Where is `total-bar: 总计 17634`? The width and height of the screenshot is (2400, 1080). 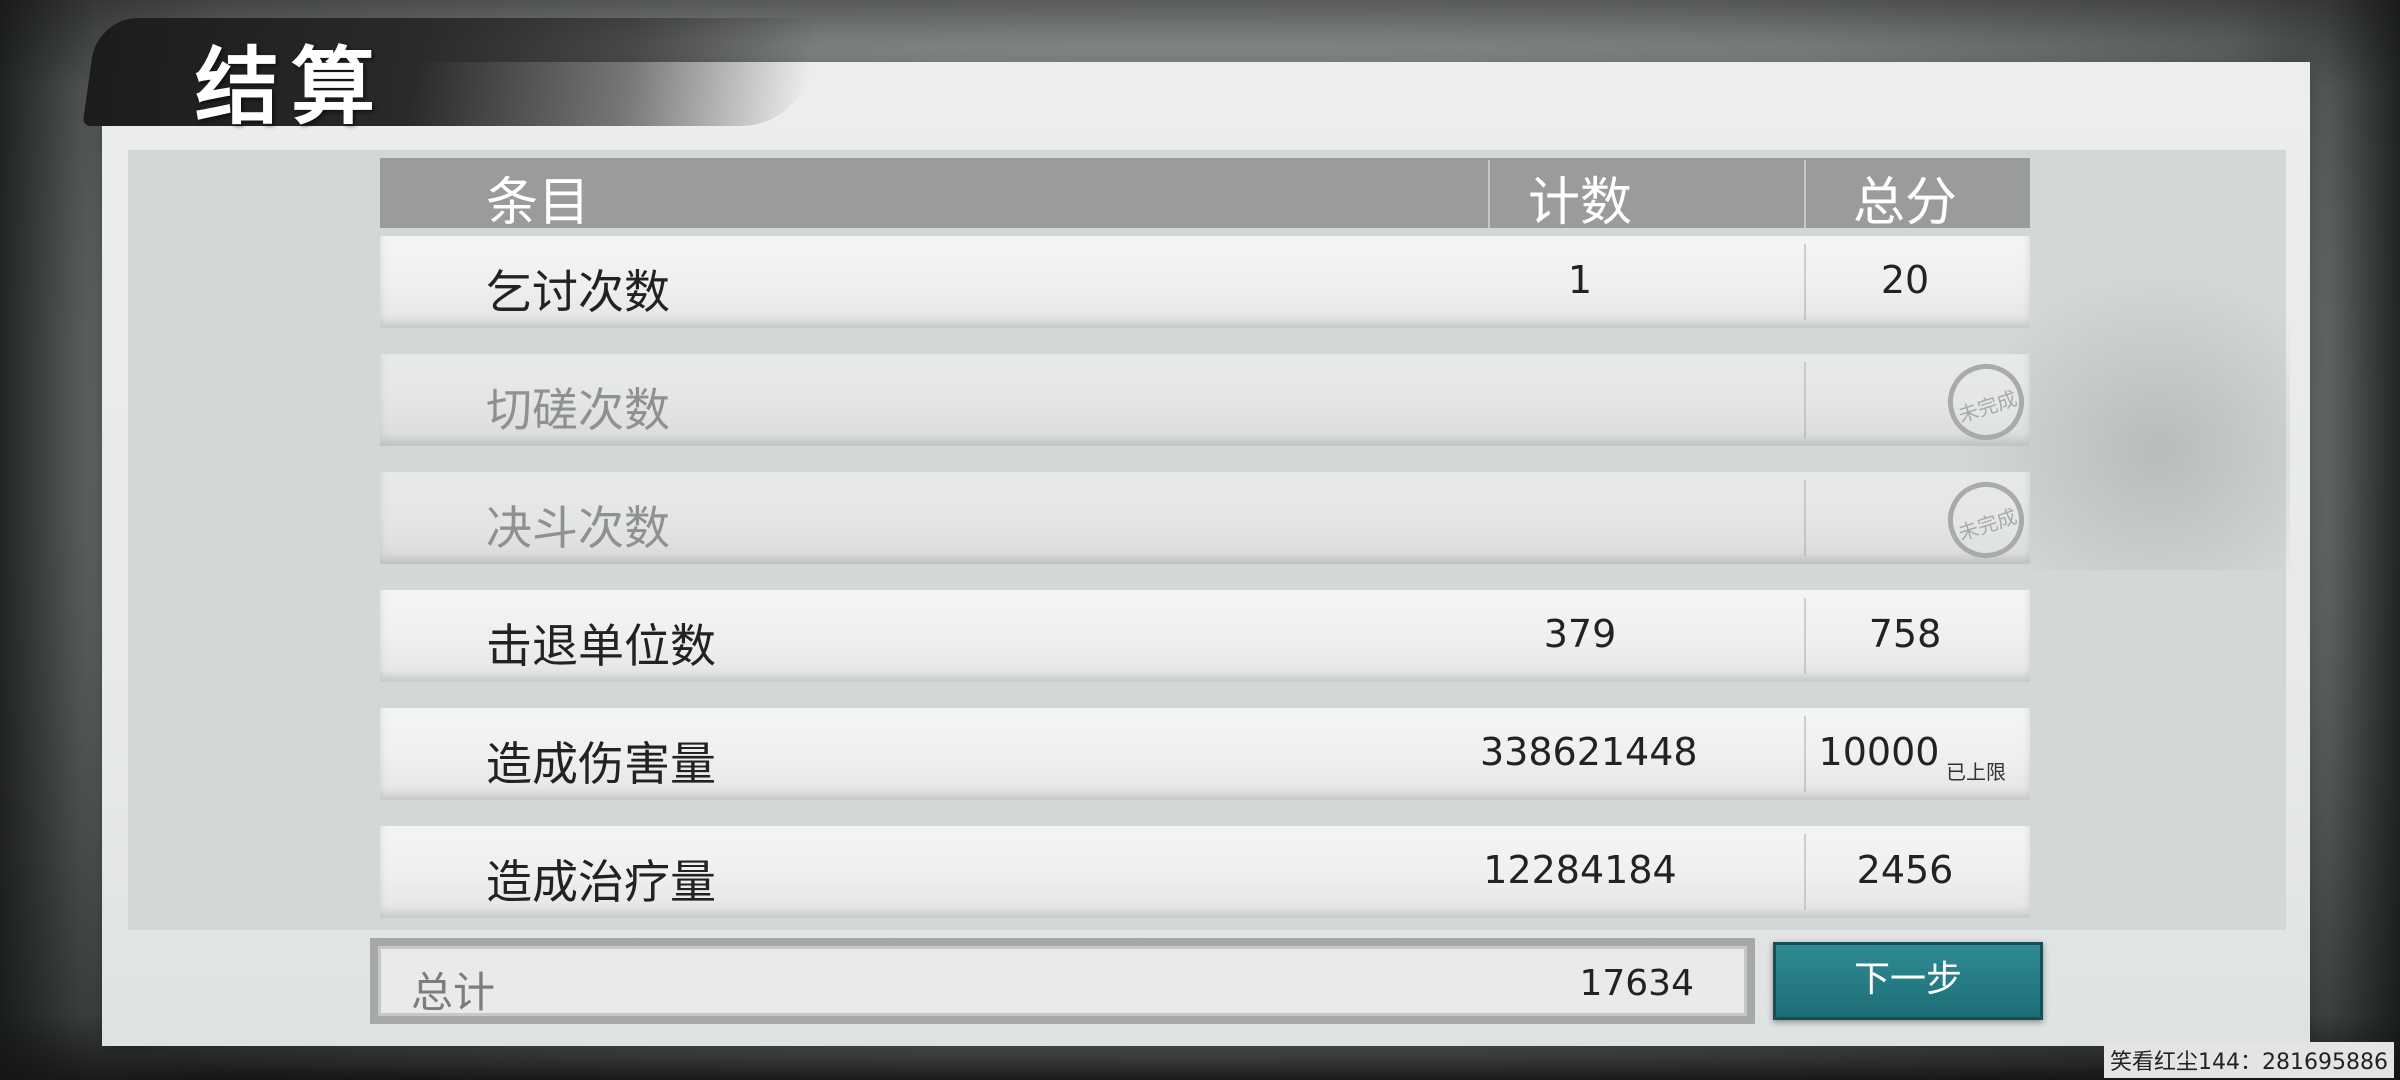
total-bar: 总计 17634 is located at coordinates (1062, 981).